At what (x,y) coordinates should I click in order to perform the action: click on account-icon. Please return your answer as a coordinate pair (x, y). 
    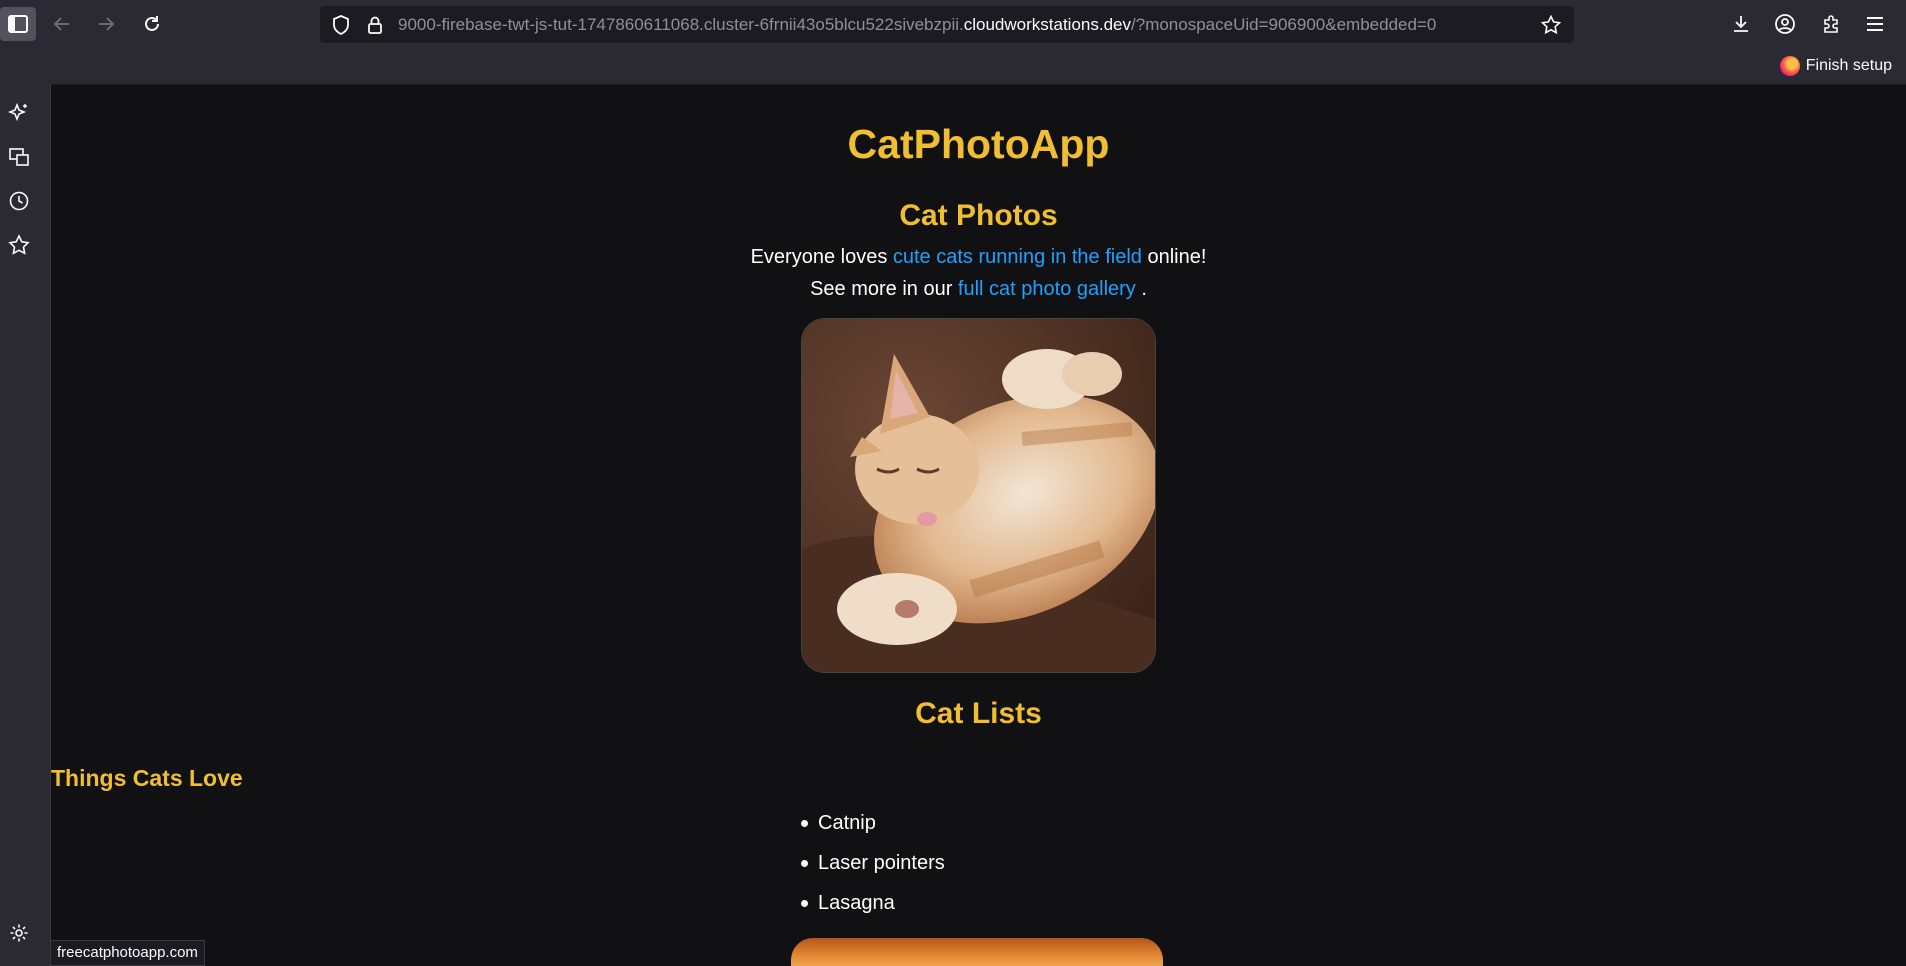
    Looking at the image, I should click on (1785, 24).